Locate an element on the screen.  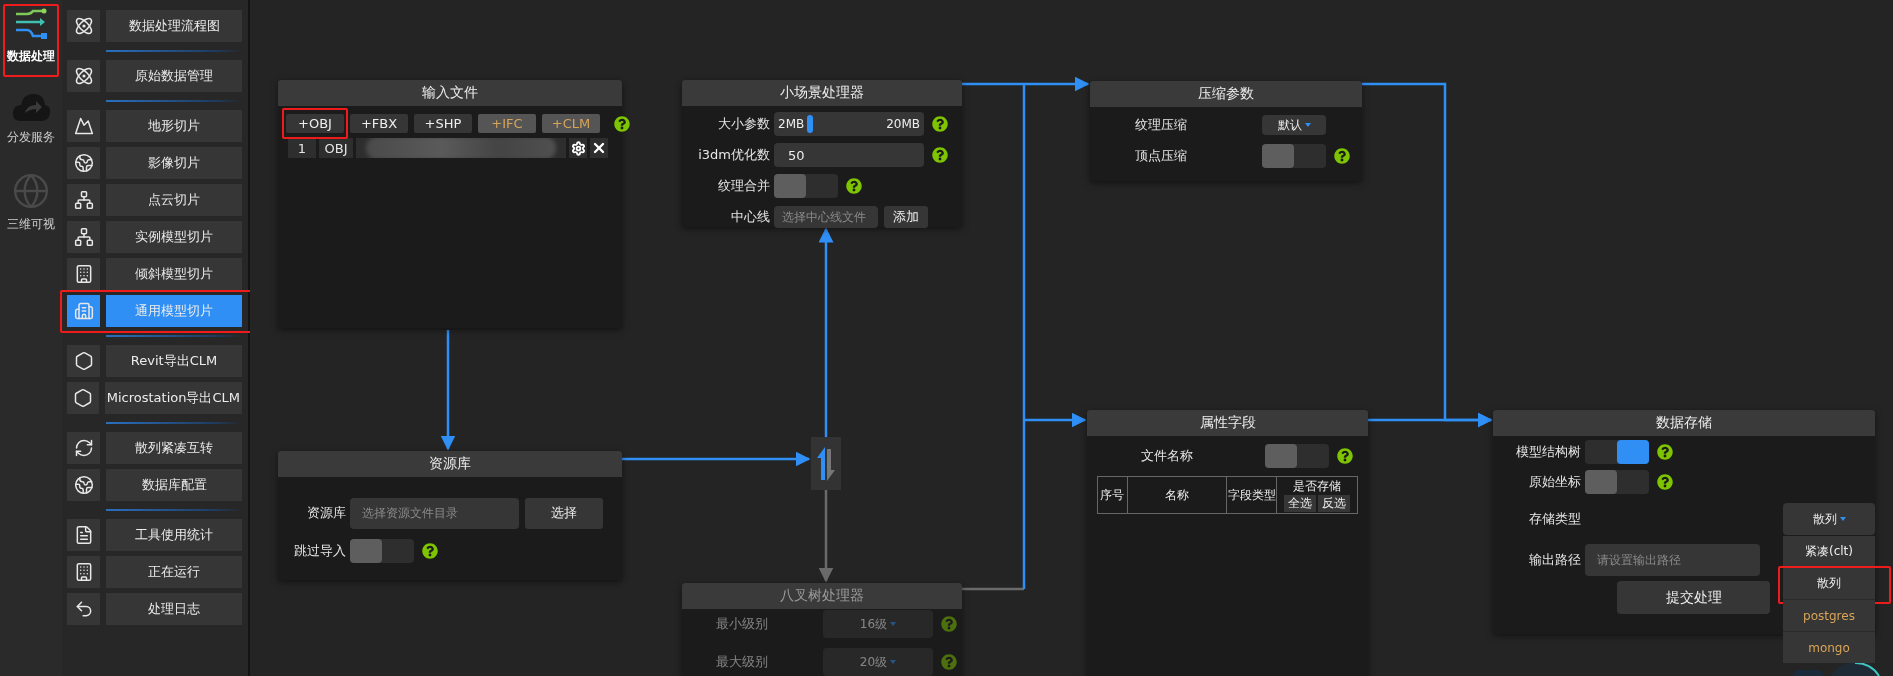
settings-icon is located at coordinates (578, 148).